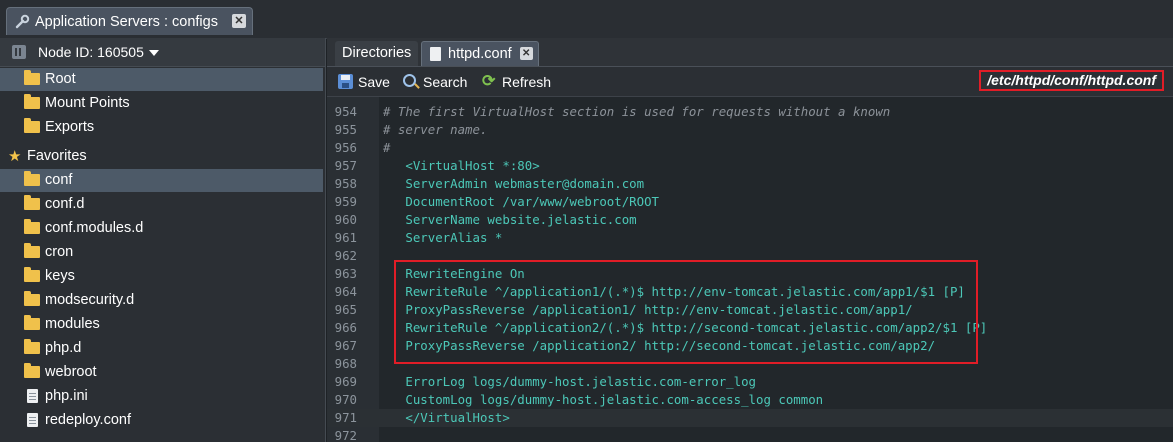  Describe the element at coordinates (345, 147) in the screenshot. I see `line-number: 956` at that location.